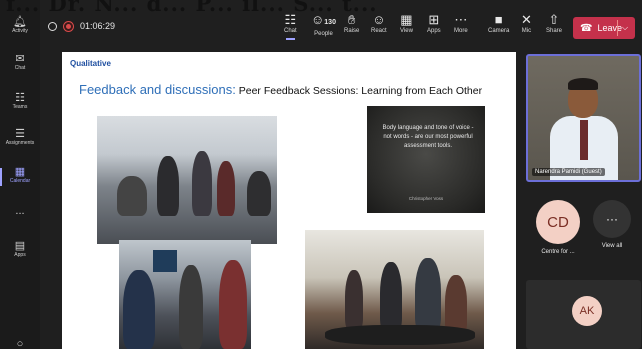 This screenshot has height=349, width=642. I want to click on participant-tile-ak: AK, so click(583, 314).